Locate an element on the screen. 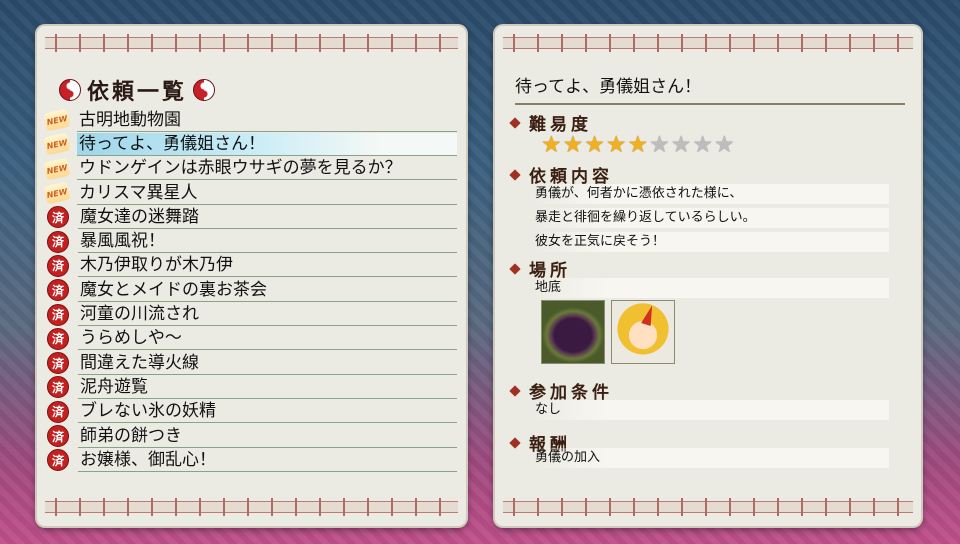 The image size is (960, 544). content-line: 彼女を正気に戻そう！ is located at coordinates (712, 242).